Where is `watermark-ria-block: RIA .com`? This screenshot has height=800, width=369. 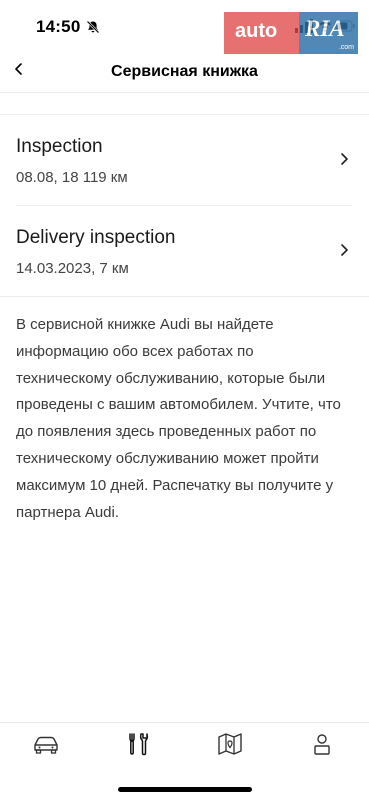 watermark-ria-block: RIA .com is located at coordinates (328, 33).